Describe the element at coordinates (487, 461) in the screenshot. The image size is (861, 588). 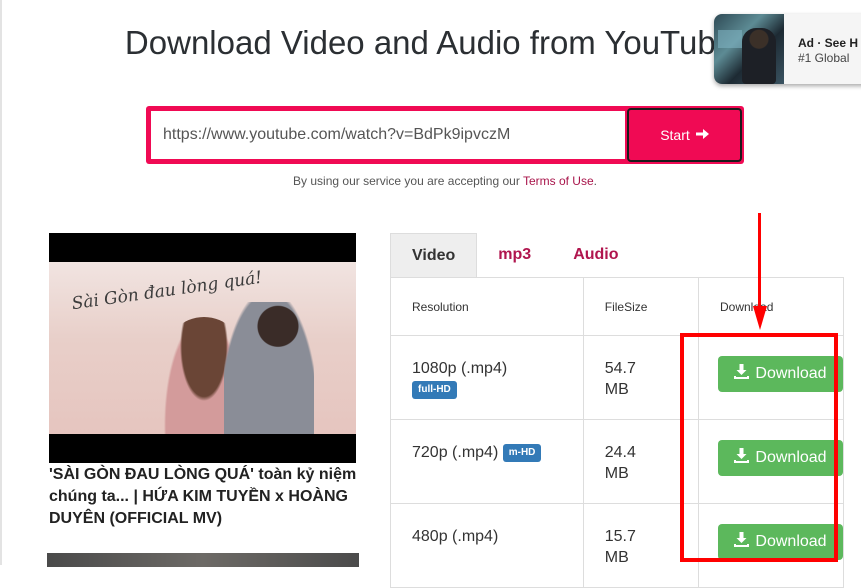
I see `resolution-cell: 720p (.mp4) m-HD` at that location.